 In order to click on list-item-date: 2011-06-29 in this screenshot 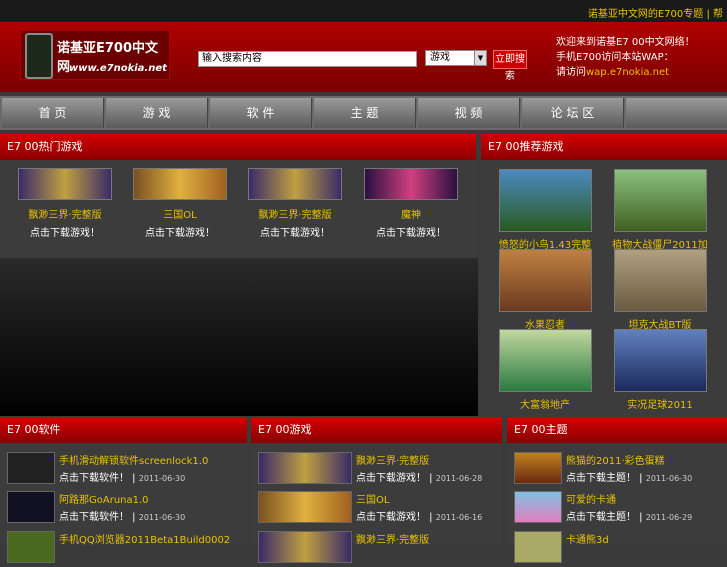, I will do `click(669, 517)`.